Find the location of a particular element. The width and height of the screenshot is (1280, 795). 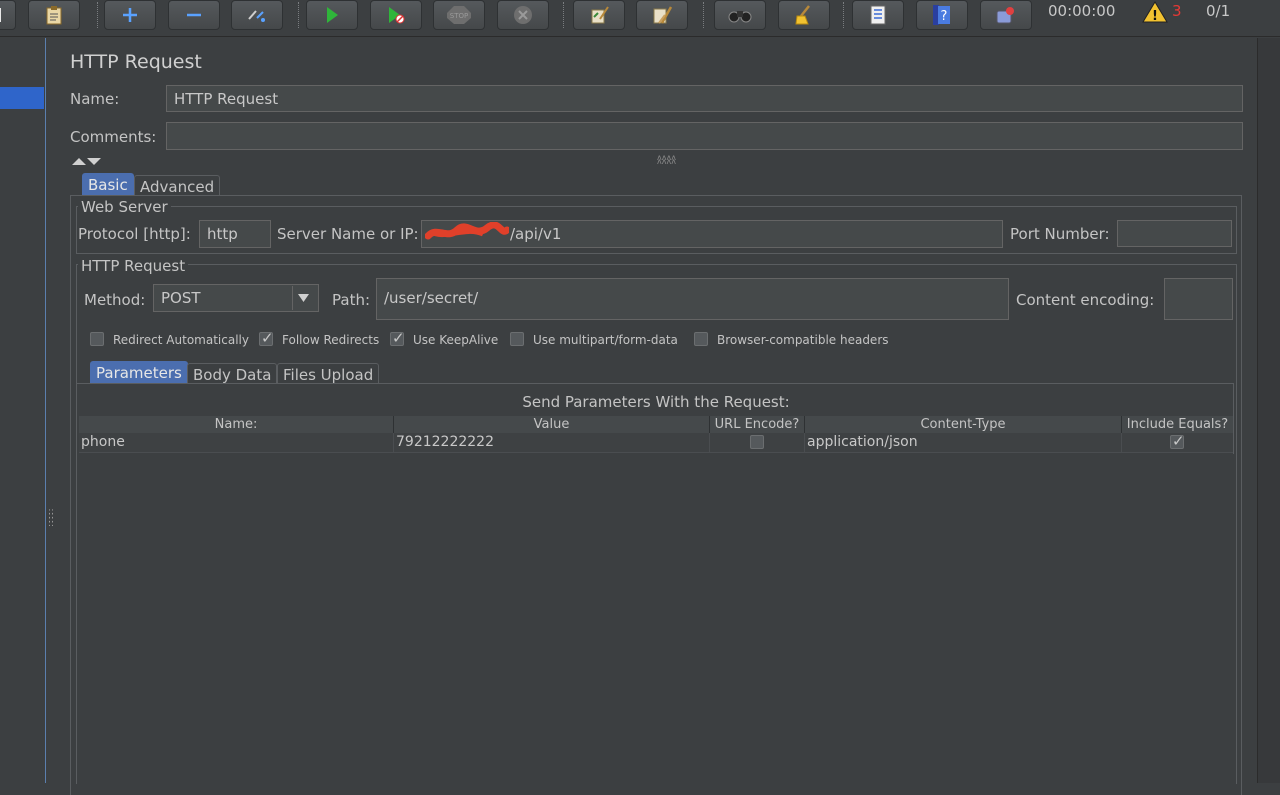

save-icon-button is located at coordinates (8, 15).